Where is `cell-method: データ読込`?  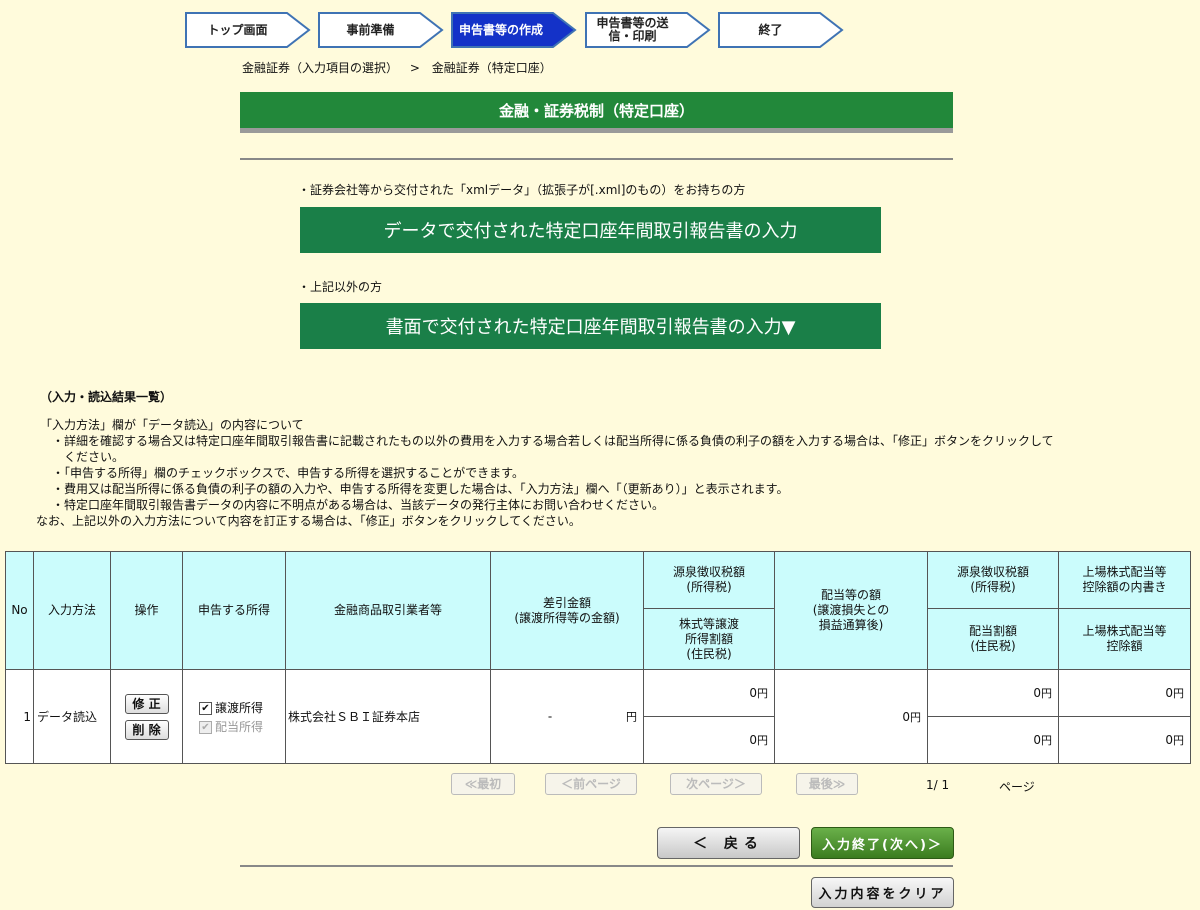 cell-method: データ読込 is located at coordinates (72, 716).